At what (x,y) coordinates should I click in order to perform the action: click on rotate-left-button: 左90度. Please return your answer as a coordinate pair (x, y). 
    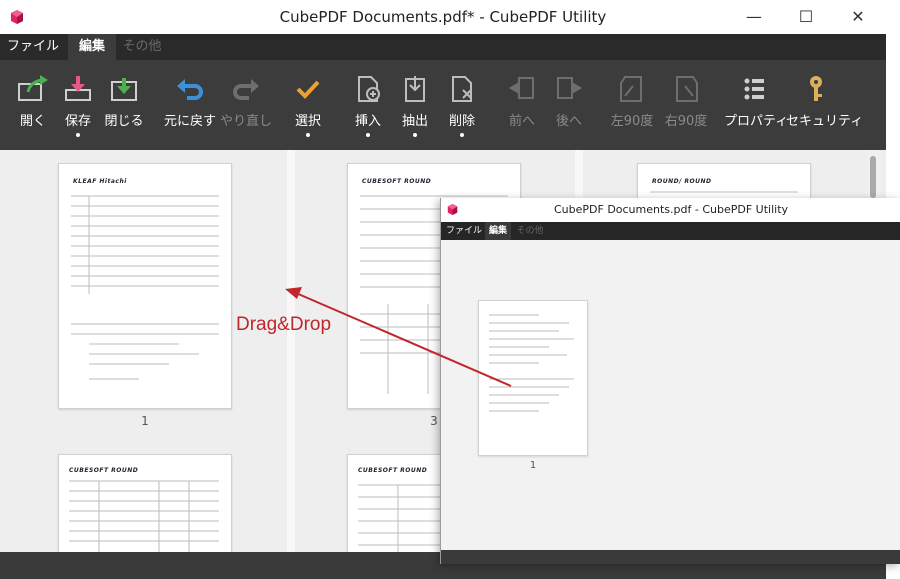
    Looking at the image, I should click on (632, 108).